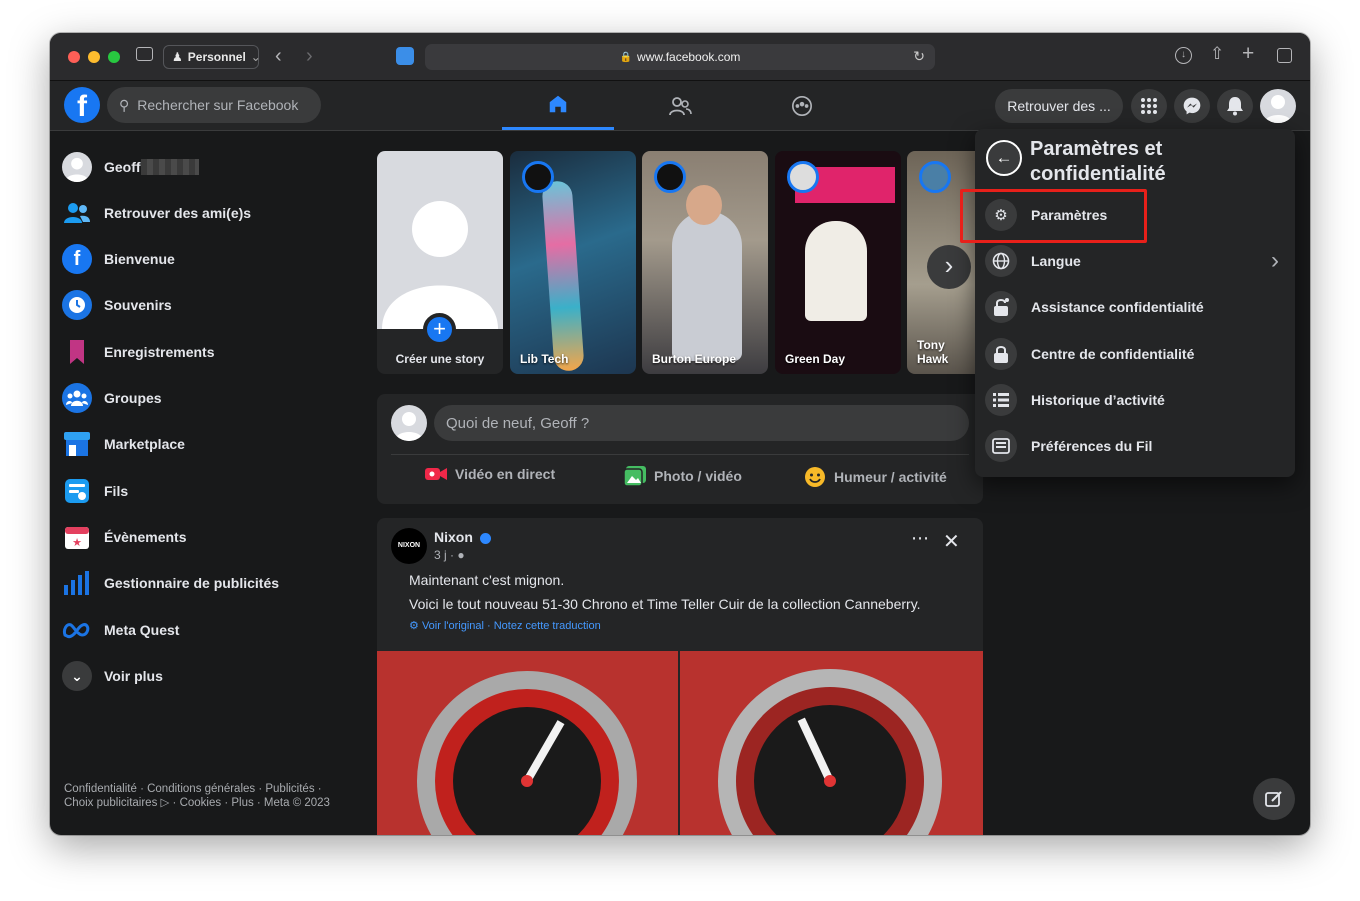 This screenshot has width=1360, height=901. I want to click on story-card: Lib Tech, so click(573, 262).